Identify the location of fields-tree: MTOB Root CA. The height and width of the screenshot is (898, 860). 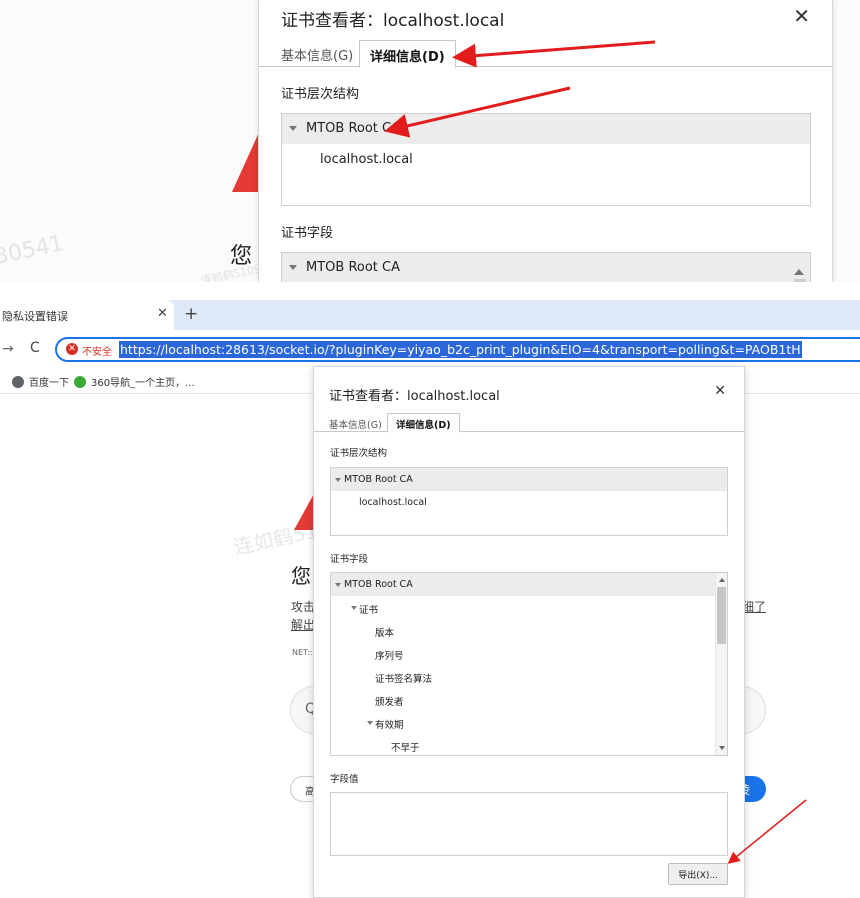
(546, 267).